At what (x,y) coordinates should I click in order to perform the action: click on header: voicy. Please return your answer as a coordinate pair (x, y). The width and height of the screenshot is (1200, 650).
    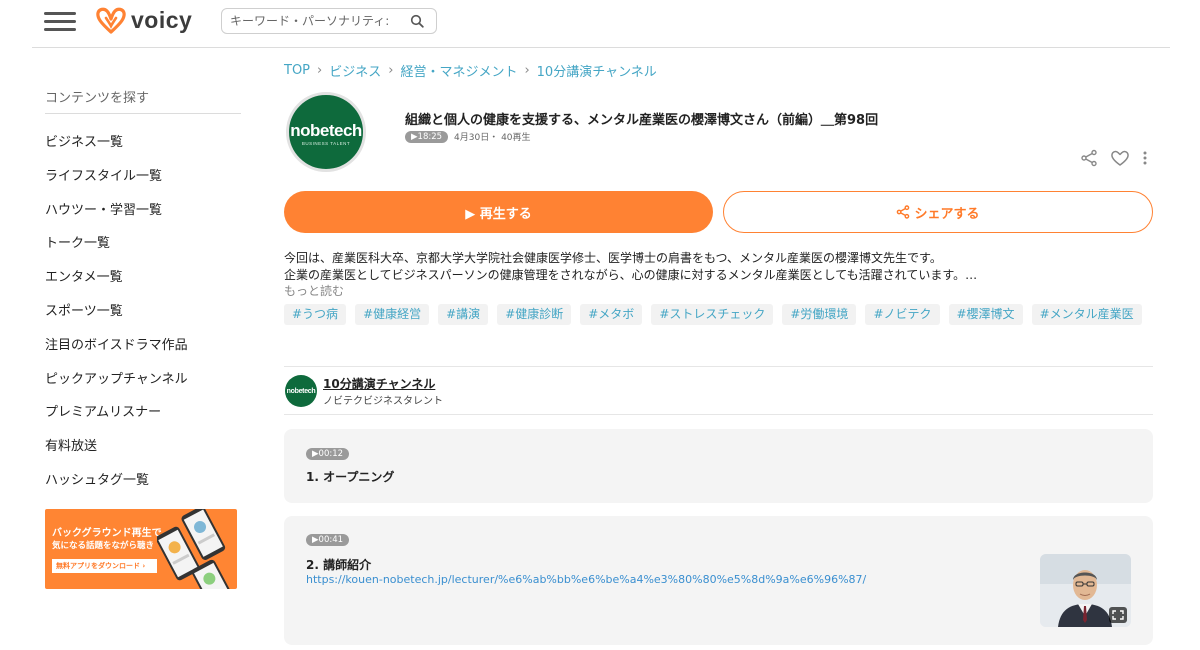
    Looking at the image, I should click on (600, 24).